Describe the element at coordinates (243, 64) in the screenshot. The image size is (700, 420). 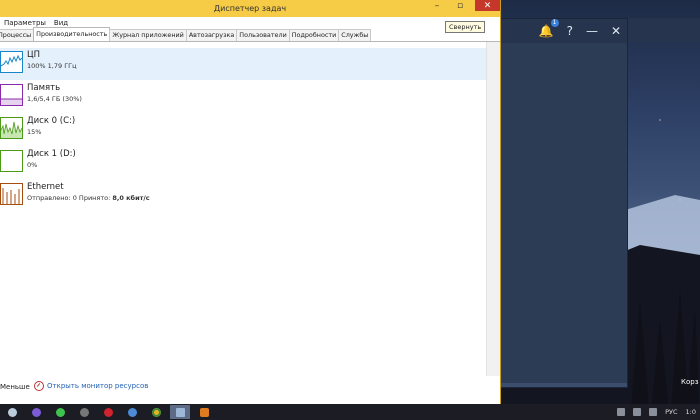
I see `resource-cpu: ЦП 100% 1,79 ГГц` at that location.